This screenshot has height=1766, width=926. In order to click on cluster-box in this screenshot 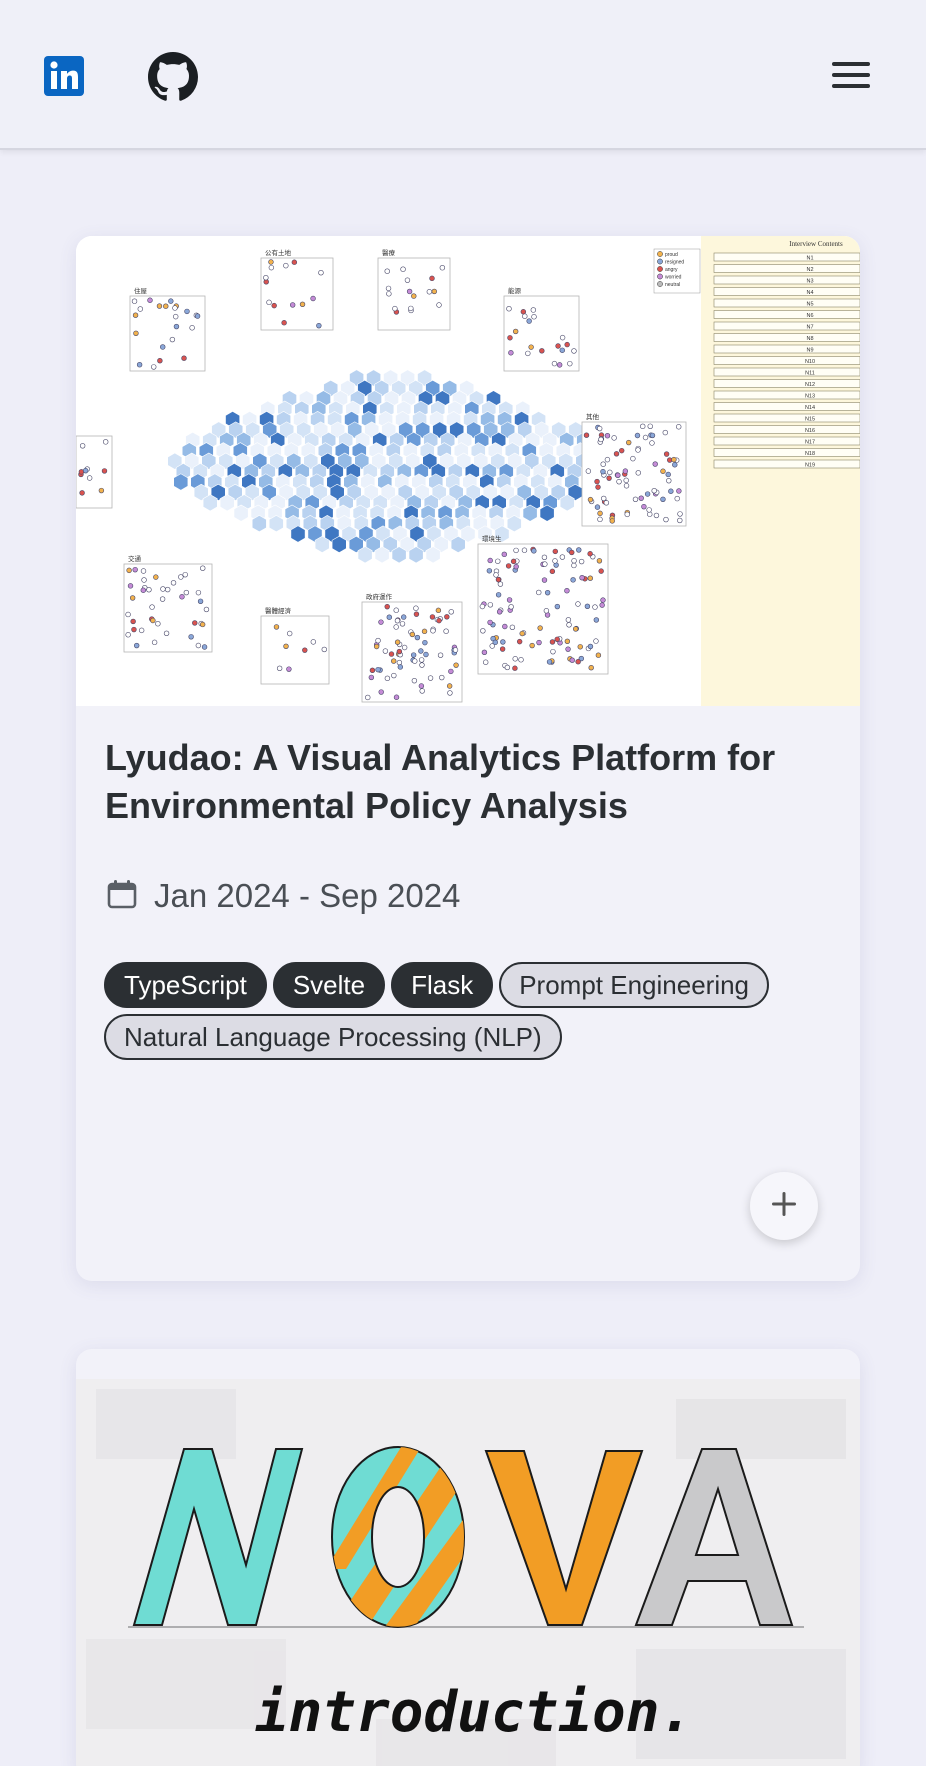, I will do `click(295, 650)`.